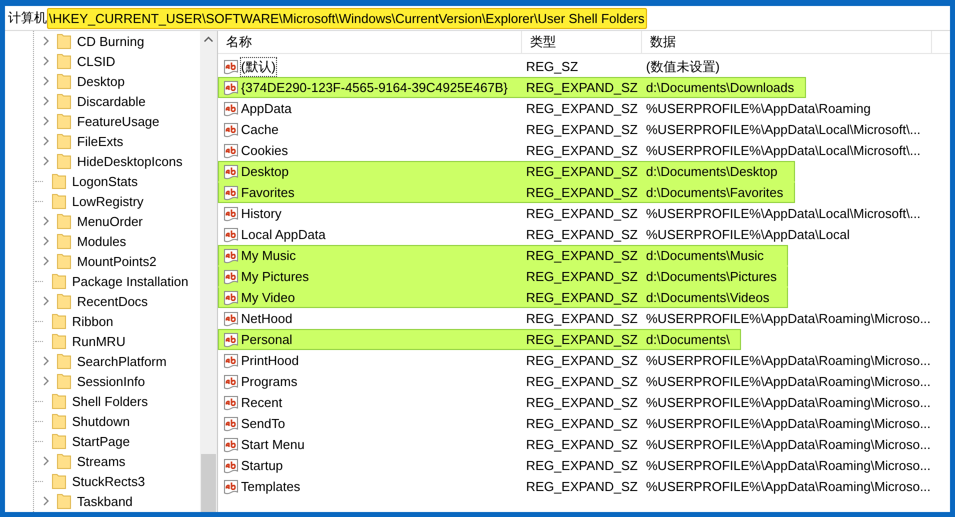 The image size is (955, 517). I want to click on value-name: My Pictures, so click(275, 276).